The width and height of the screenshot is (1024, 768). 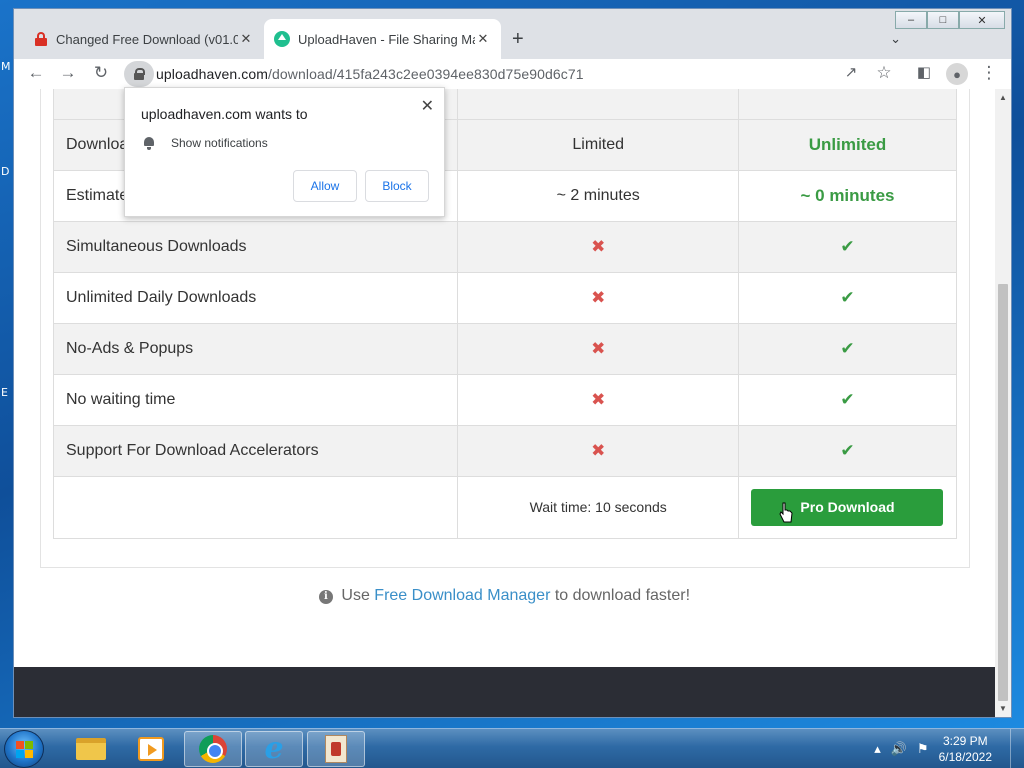 I want to click on taskbar-media-player, so click(x=151, y=749).